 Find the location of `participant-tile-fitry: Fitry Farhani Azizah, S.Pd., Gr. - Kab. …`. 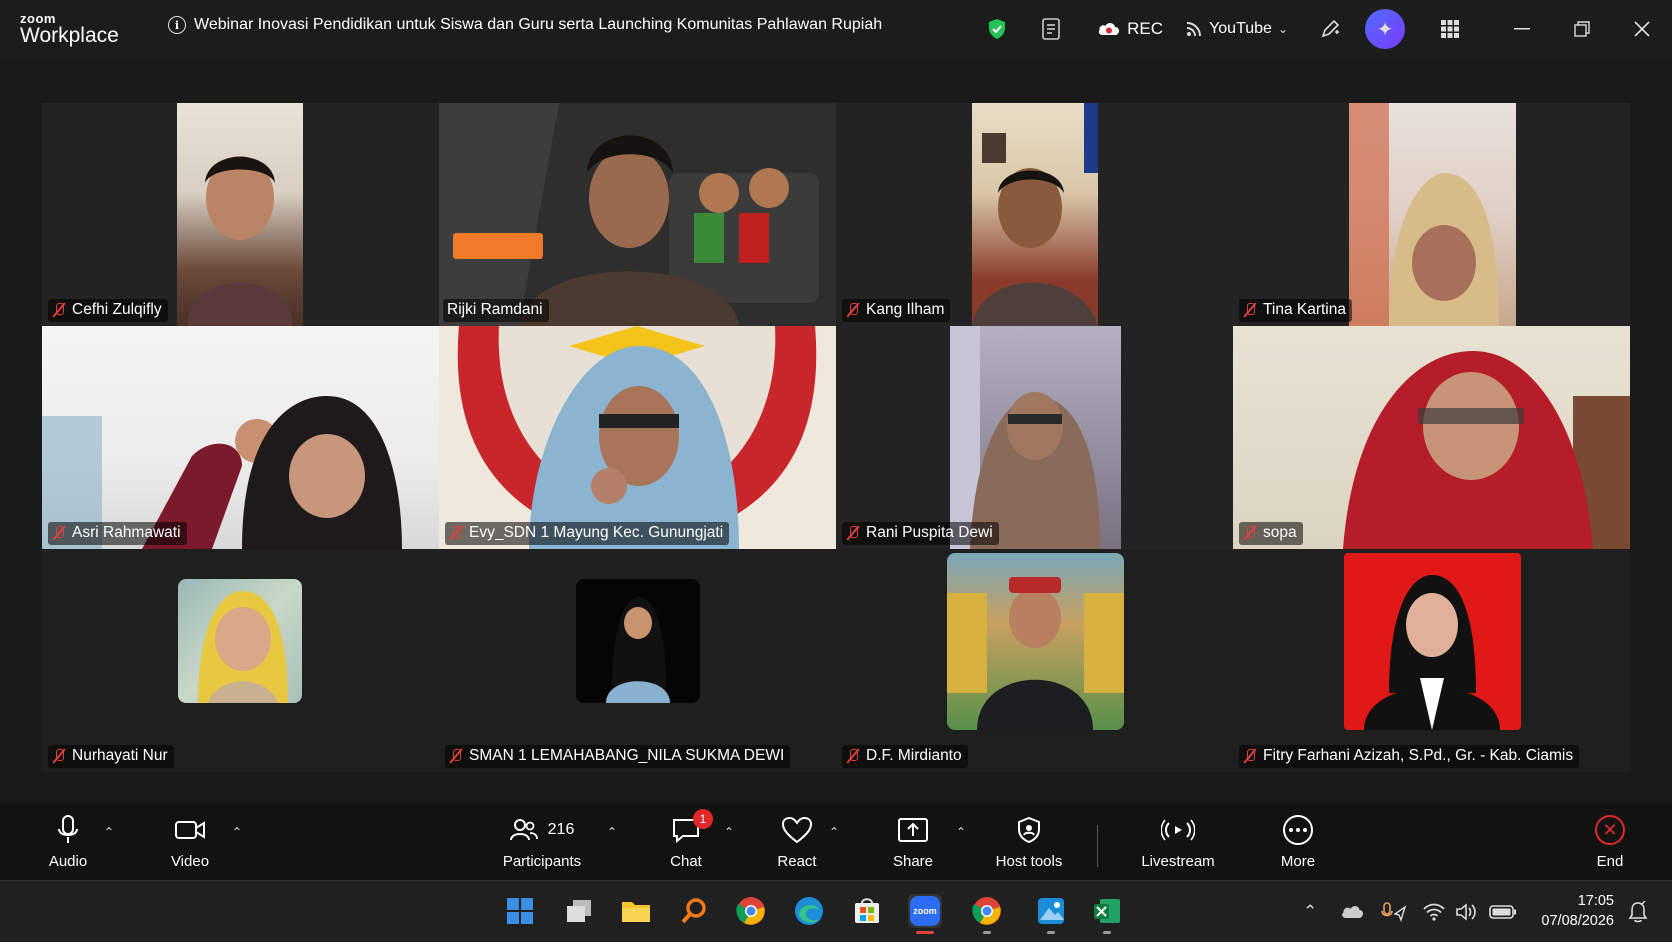

participant-tile-fitry: Fitry Farhani Azizah, S.Pd., Gr. - Kab. … is located at coordinates (1431, 660).